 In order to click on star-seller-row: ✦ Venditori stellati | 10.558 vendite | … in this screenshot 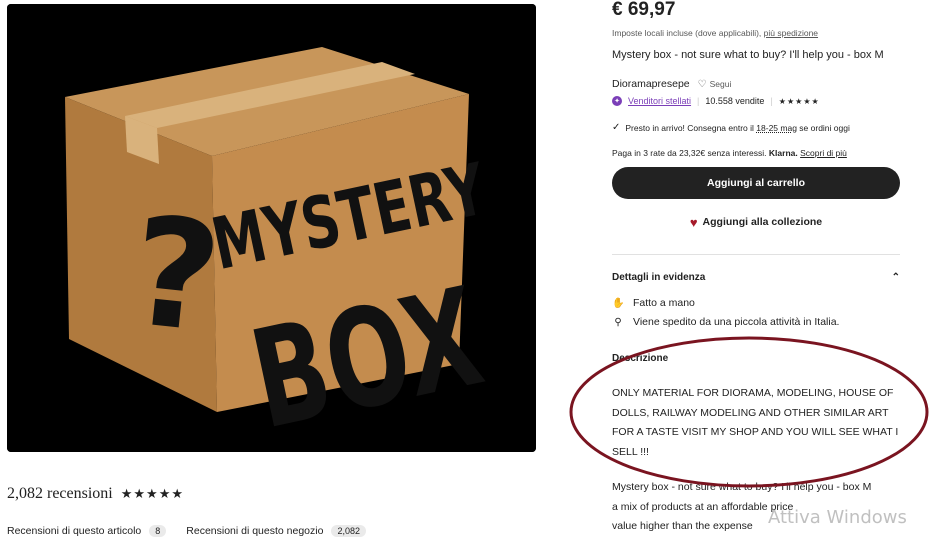, I will do `click(716, 101)`.